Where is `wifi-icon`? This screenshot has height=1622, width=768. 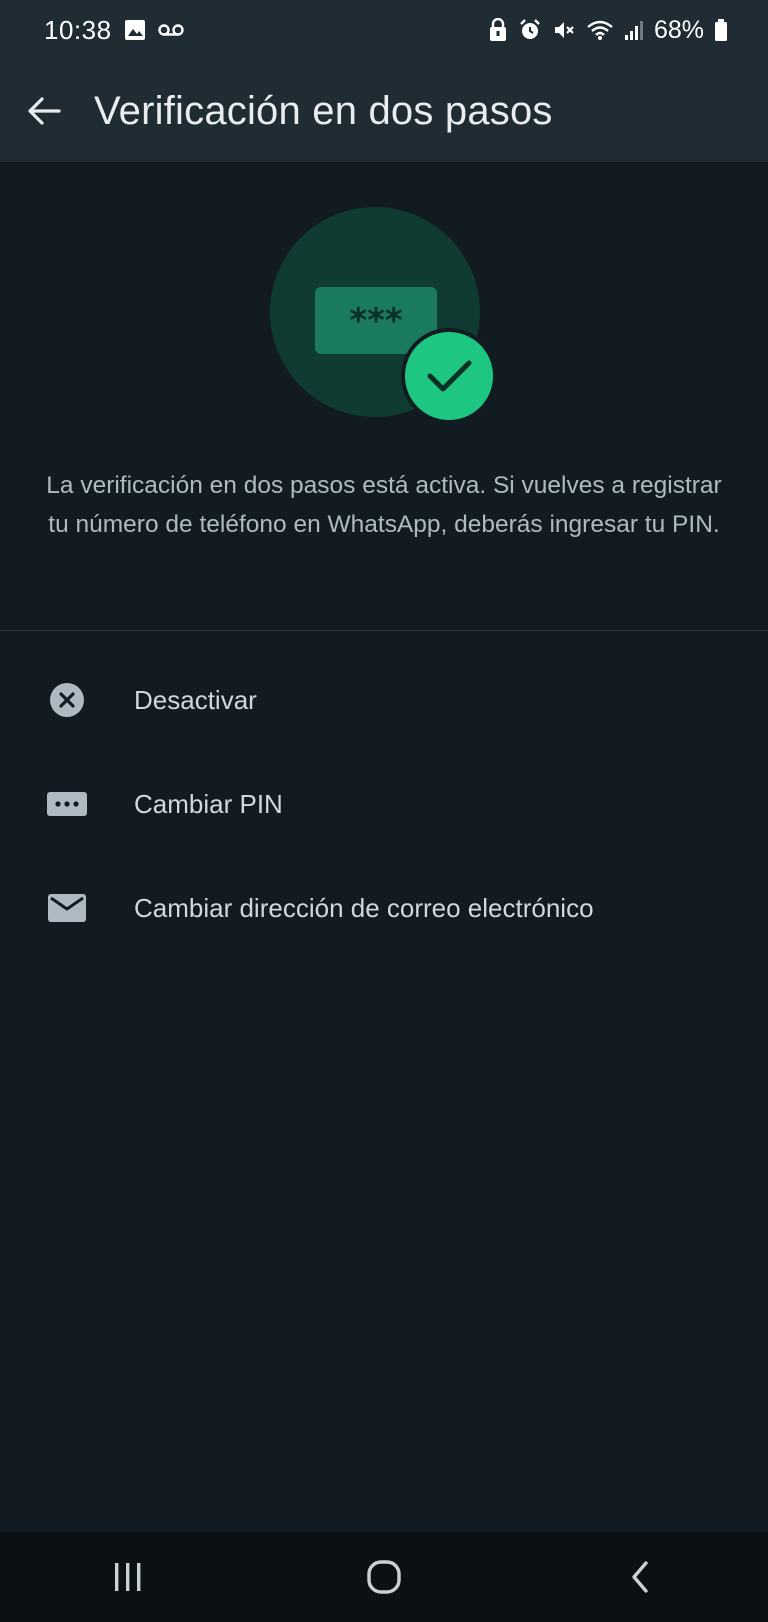 wifi-icon is located at coordinates (600, 30).